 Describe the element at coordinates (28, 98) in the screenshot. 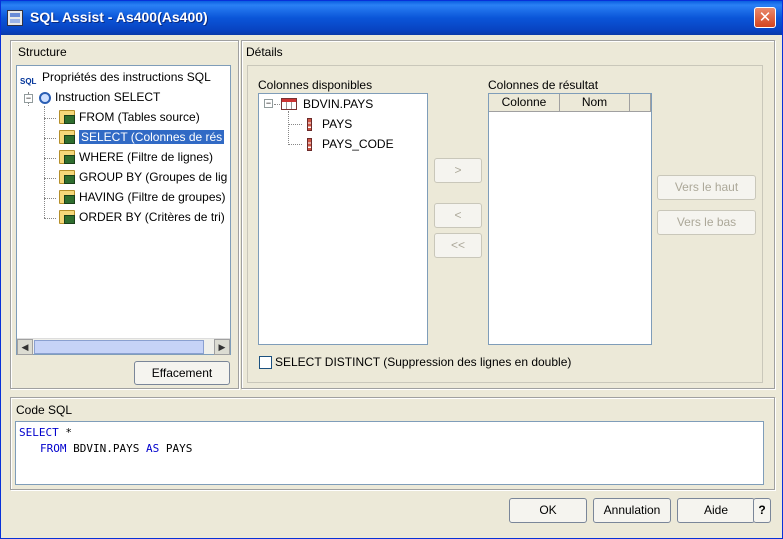

I see `collapse-select-icon: −` at that location.